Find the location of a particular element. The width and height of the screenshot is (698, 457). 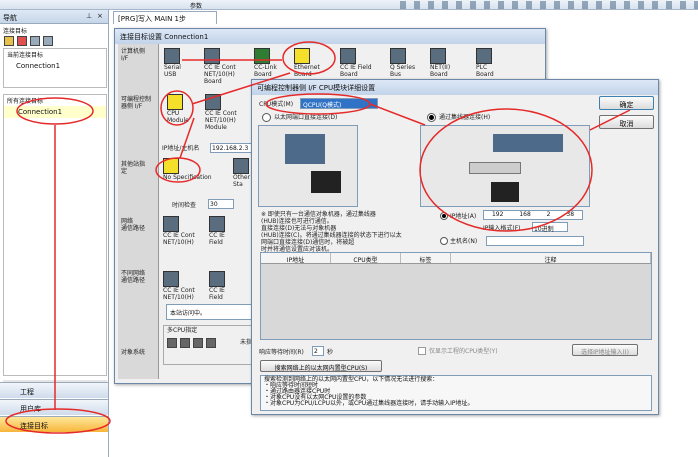

annotation-arrow-cpu is located at coordinates (241, 88).